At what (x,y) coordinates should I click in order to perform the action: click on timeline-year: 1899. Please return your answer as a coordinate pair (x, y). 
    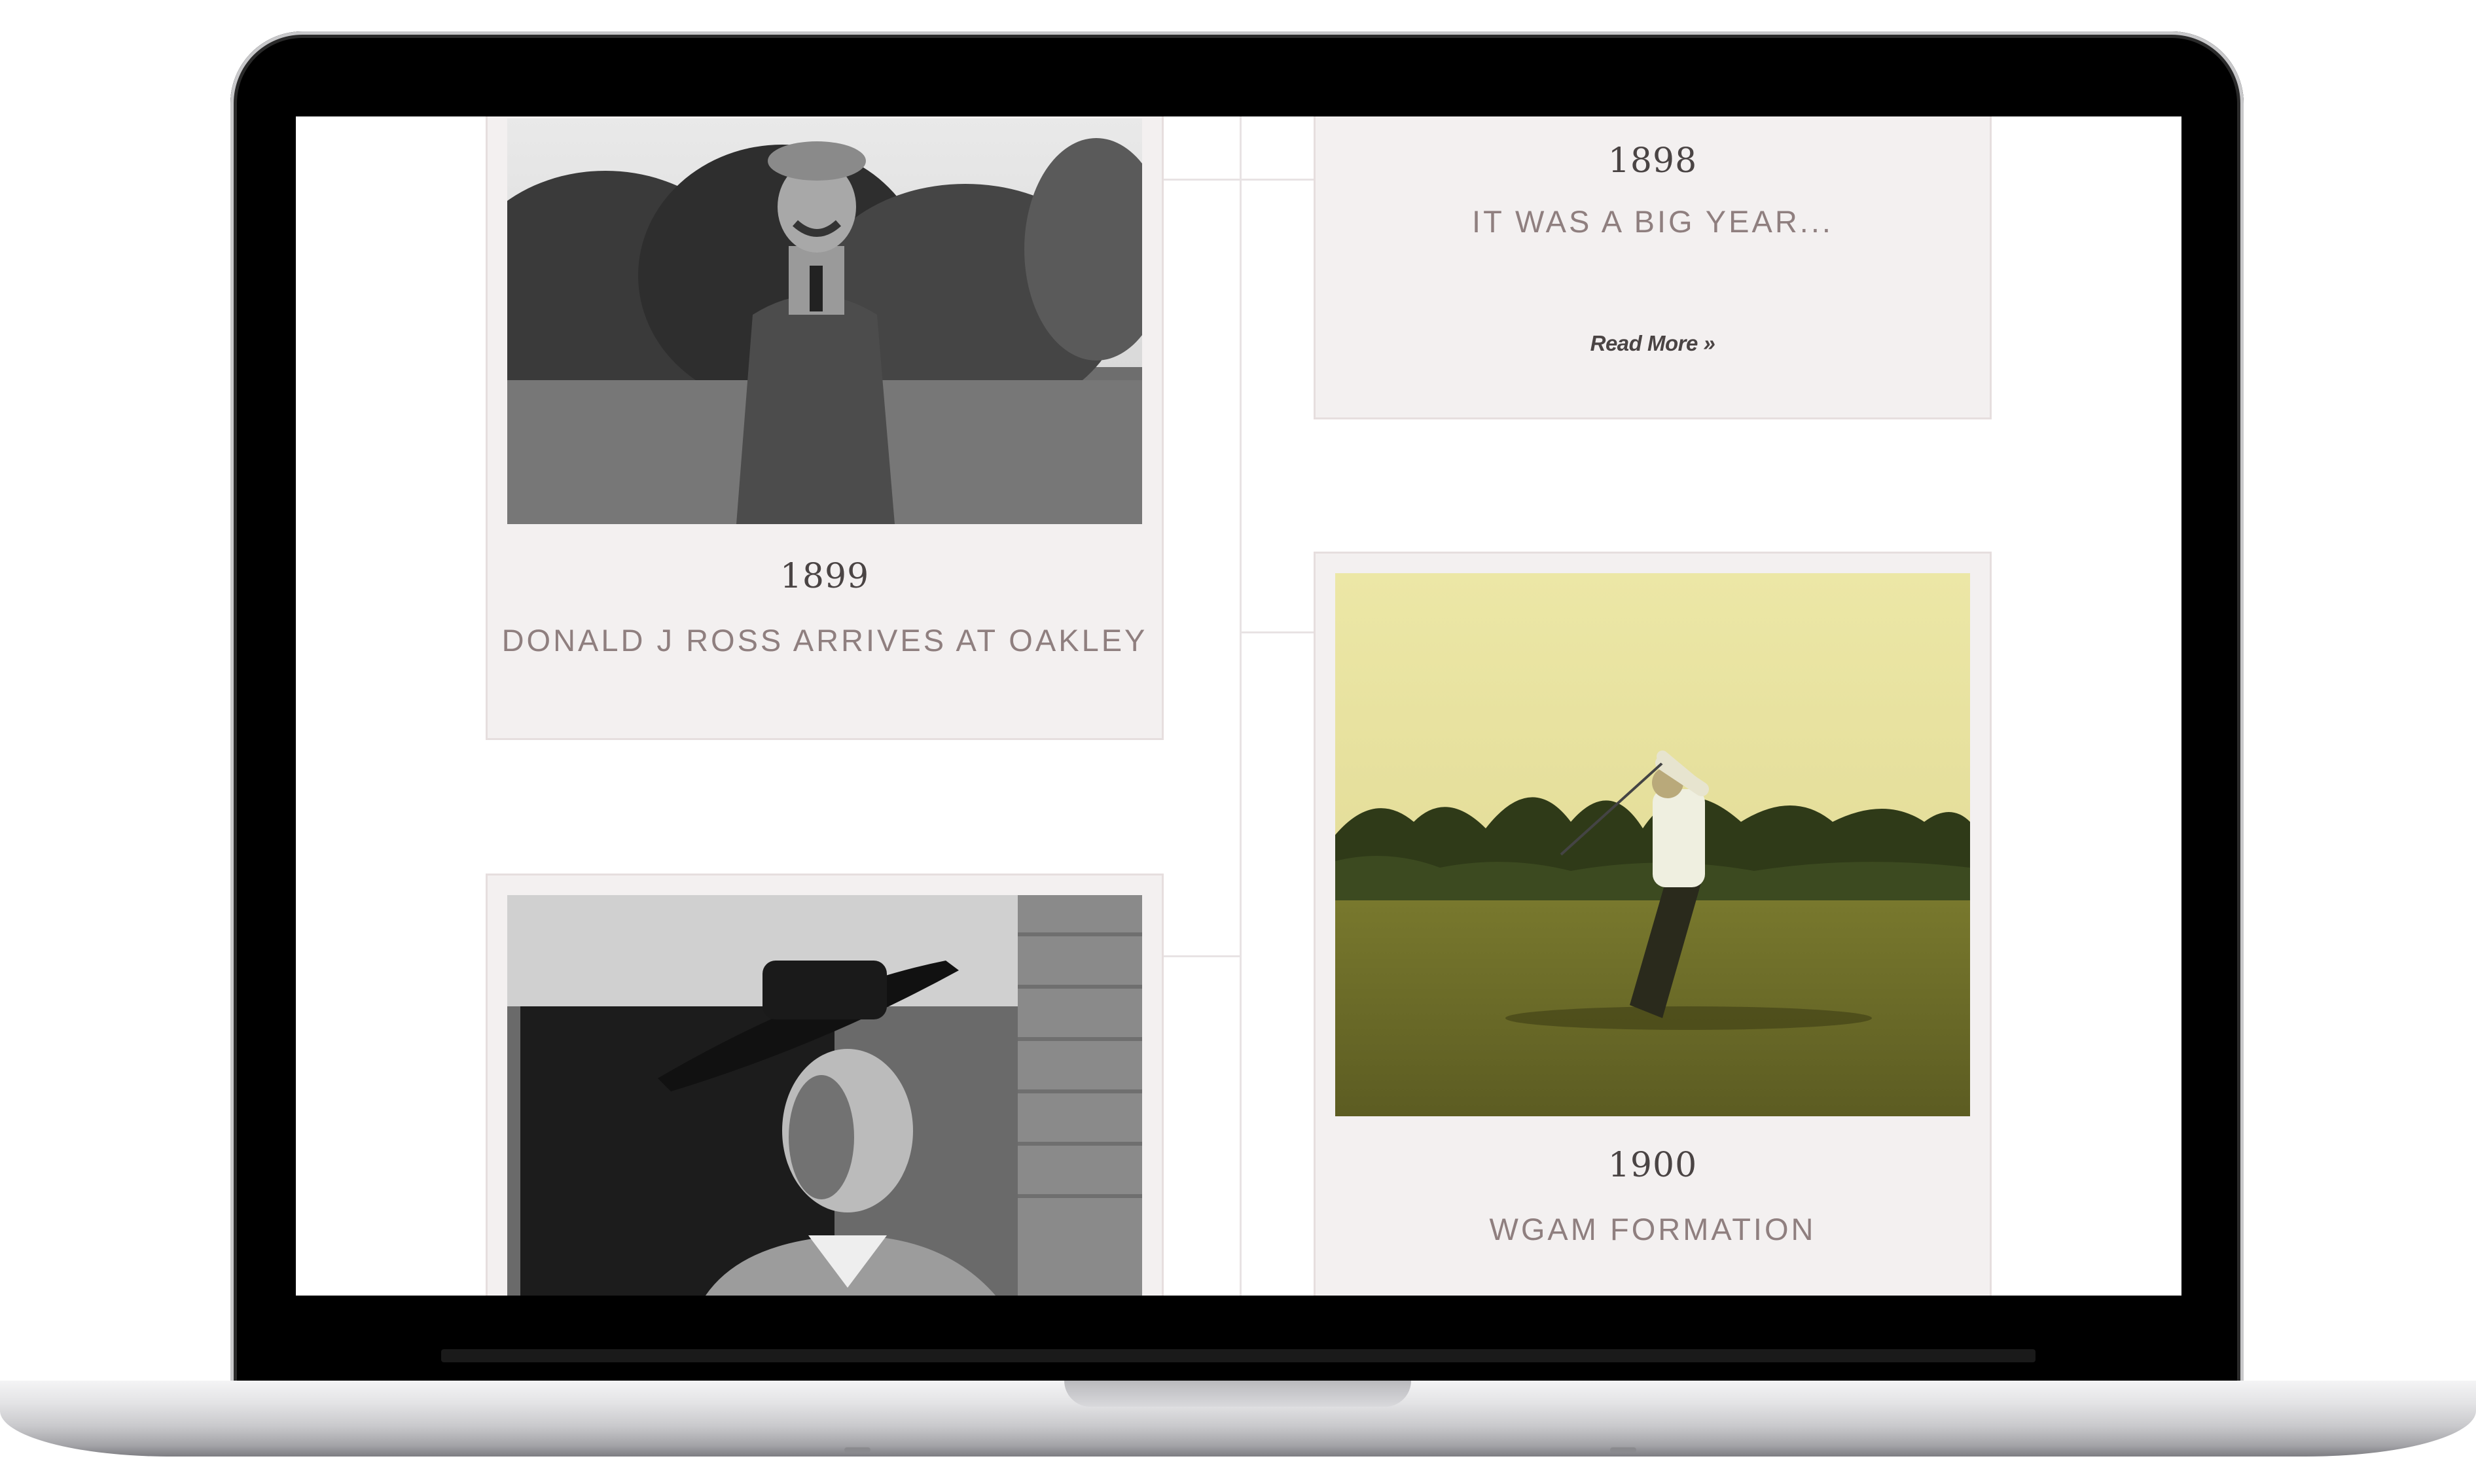
    Looking at the image, I should click on (825, 577).